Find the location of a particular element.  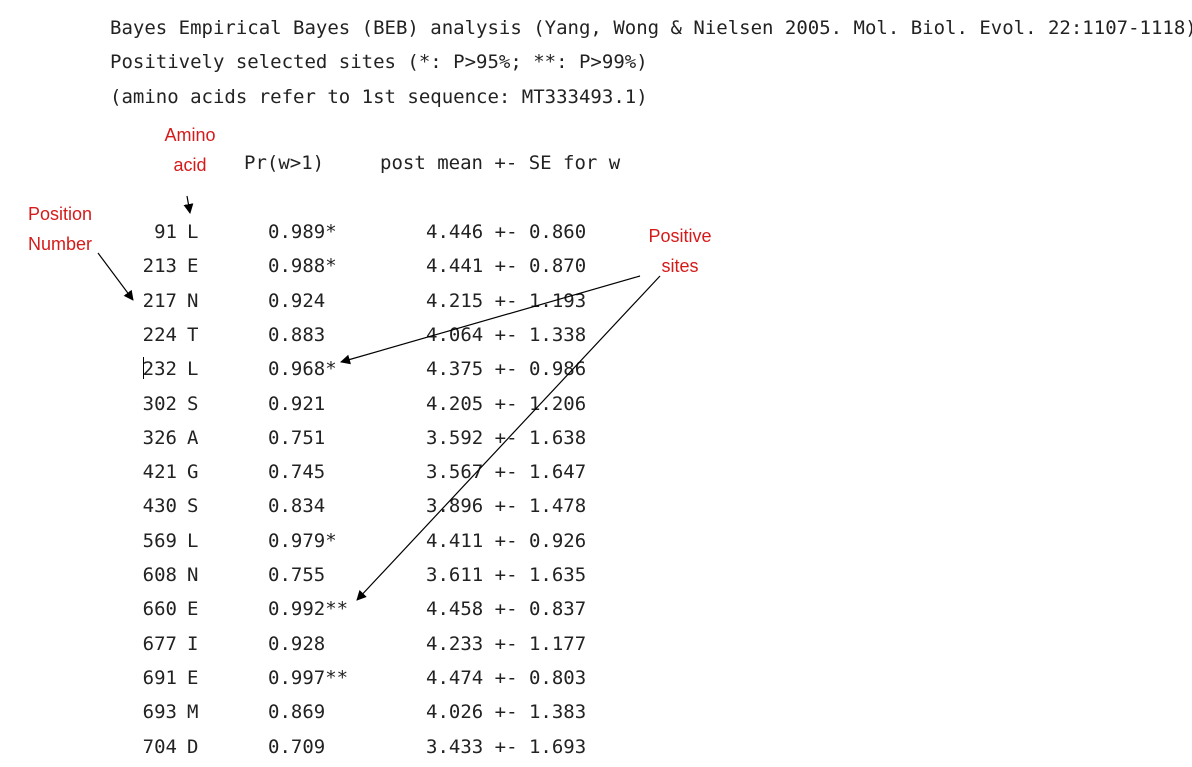

standard-error: 1.638 is located at coordinates (557, 437).